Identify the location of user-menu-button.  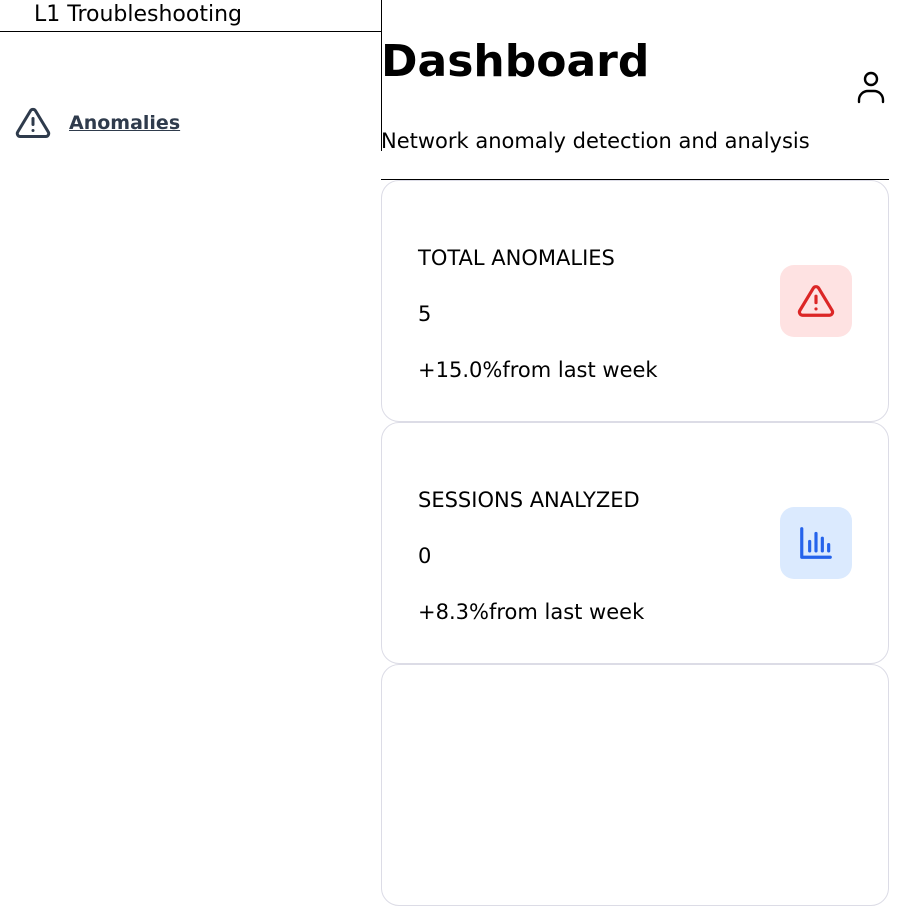
(871, 87).